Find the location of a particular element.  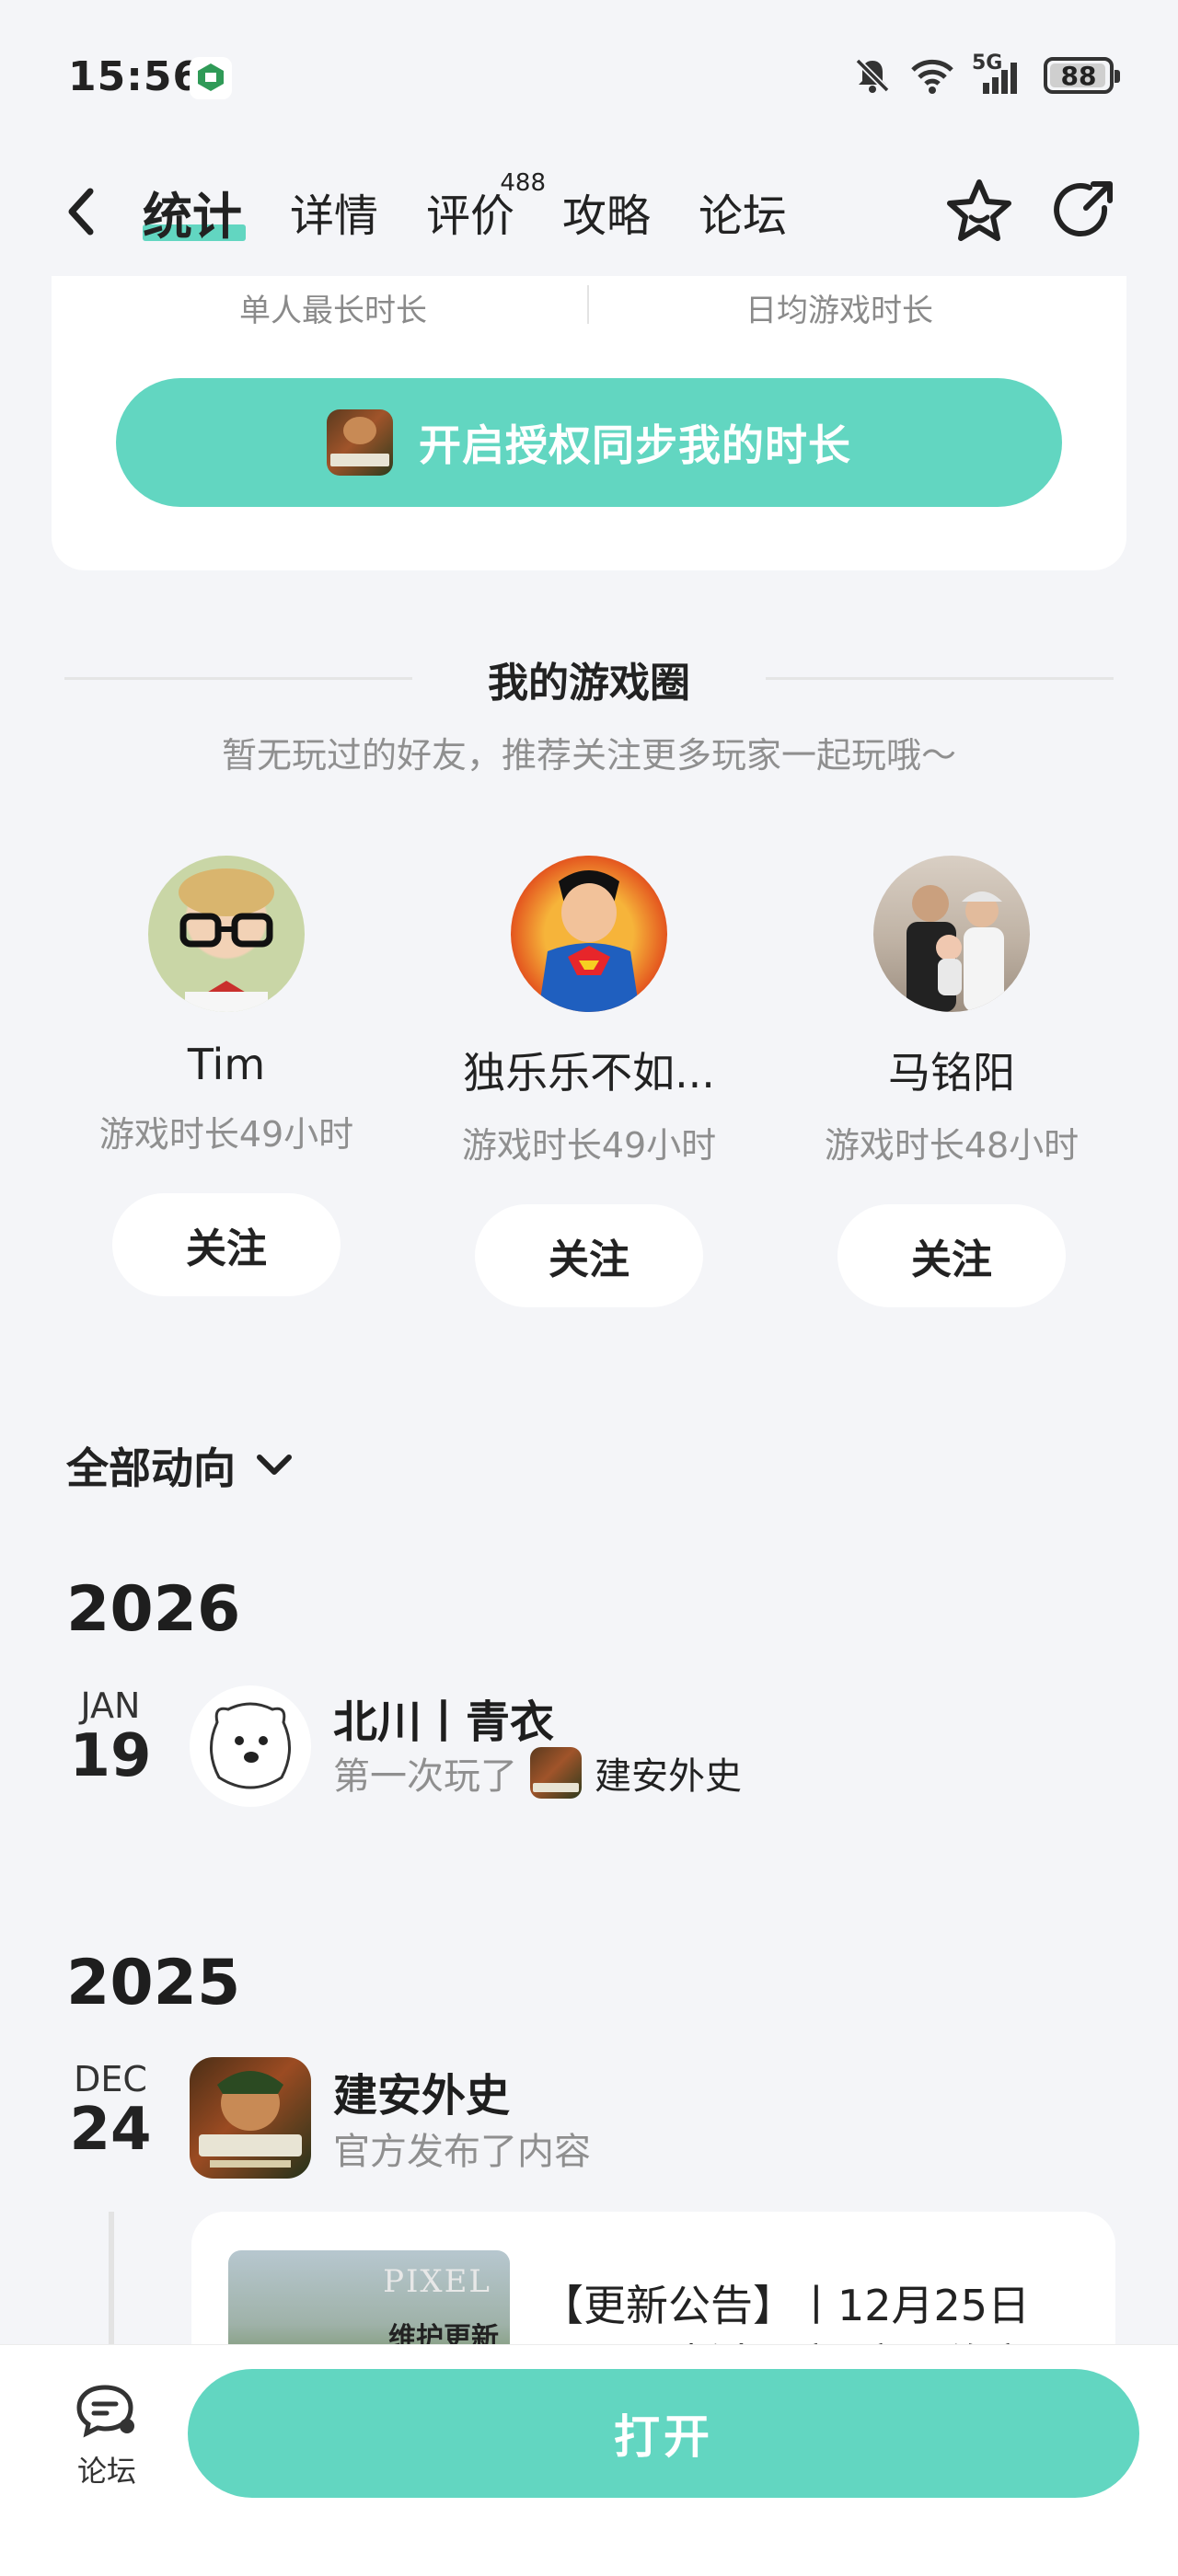

feed-date: DEC 24 is located at coordinates (110, 2111).